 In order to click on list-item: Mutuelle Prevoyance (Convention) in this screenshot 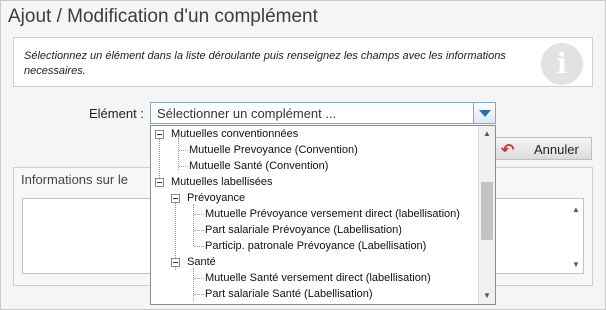, I will do `click(315, 150)`.